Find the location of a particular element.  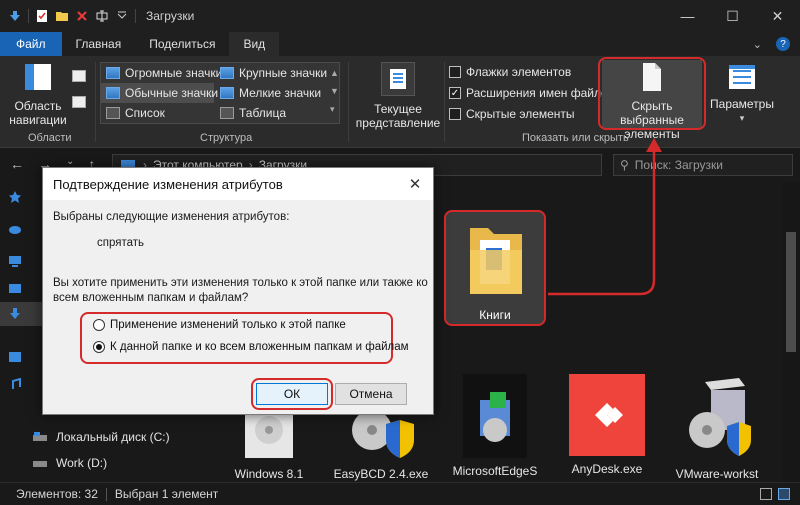

scrollbar-thumb is located at coordinates (791, 292).